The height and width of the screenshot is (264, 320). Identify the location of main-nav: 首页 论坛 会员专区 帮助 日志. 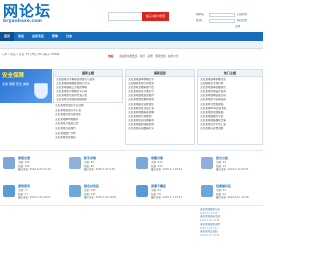
(131, 36).